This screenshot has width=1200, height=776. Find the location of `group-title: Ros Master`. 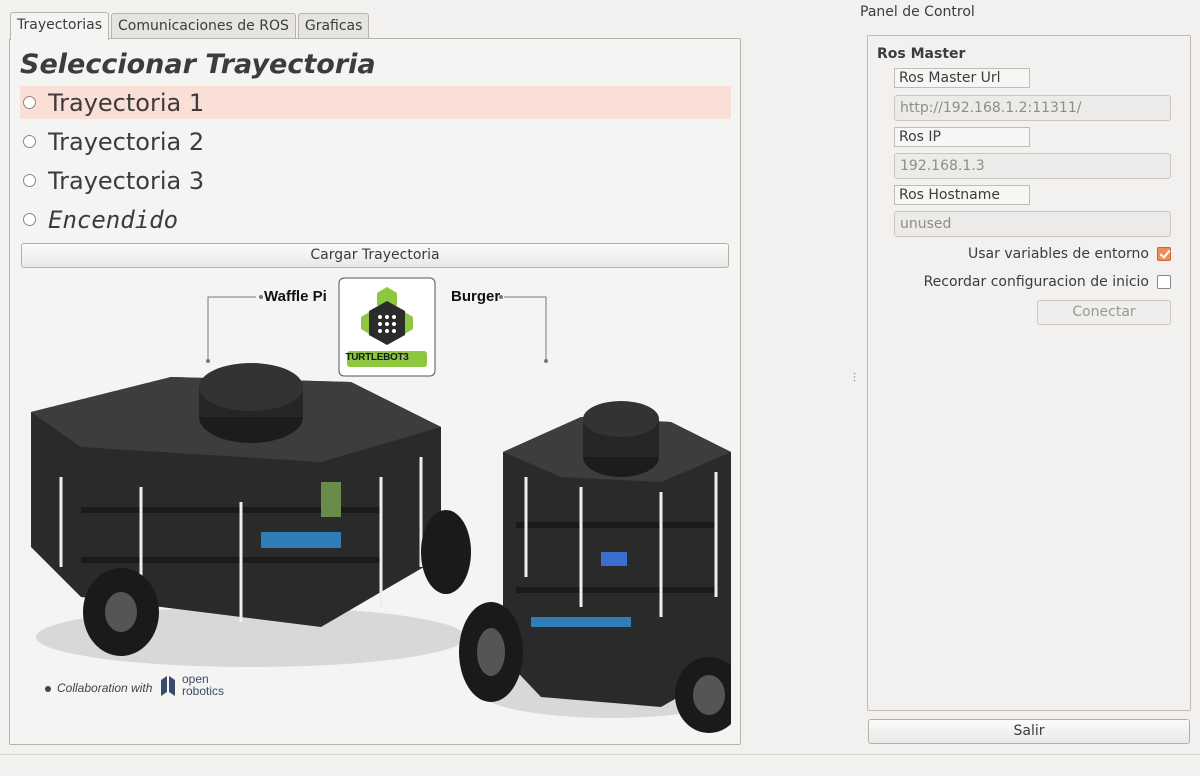

group-title: Ros Master is located at coordinates (921, 54).